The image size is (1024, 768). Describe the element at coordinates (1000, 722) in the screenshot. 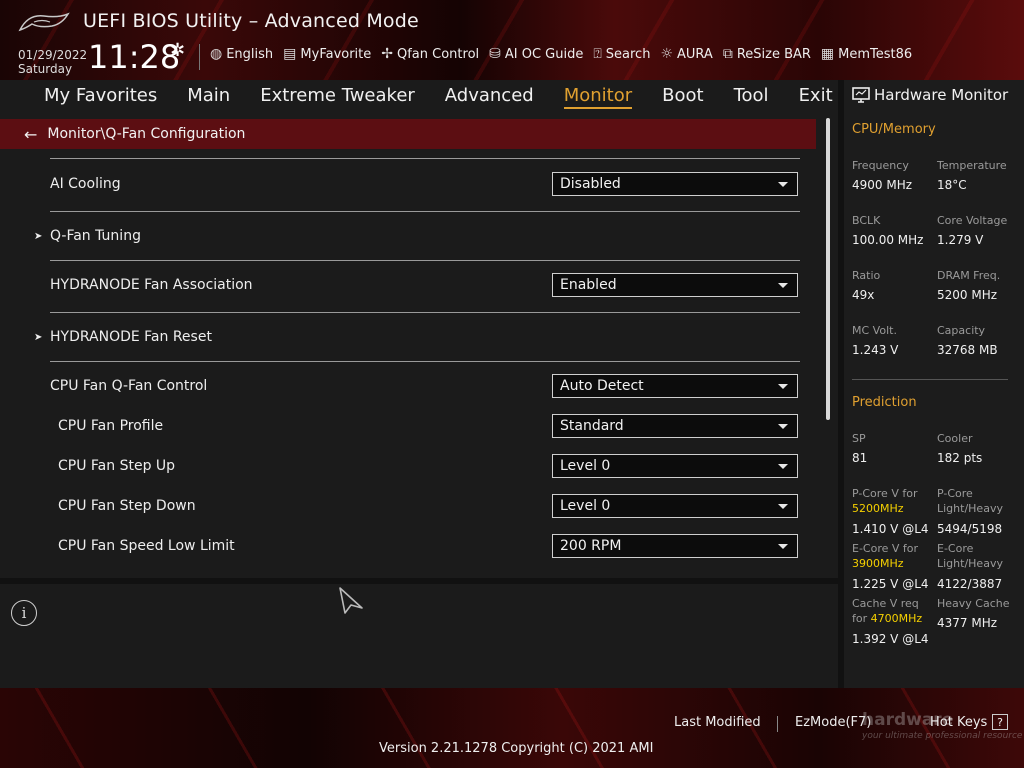

I see `help-key-icon: ?` at that location.